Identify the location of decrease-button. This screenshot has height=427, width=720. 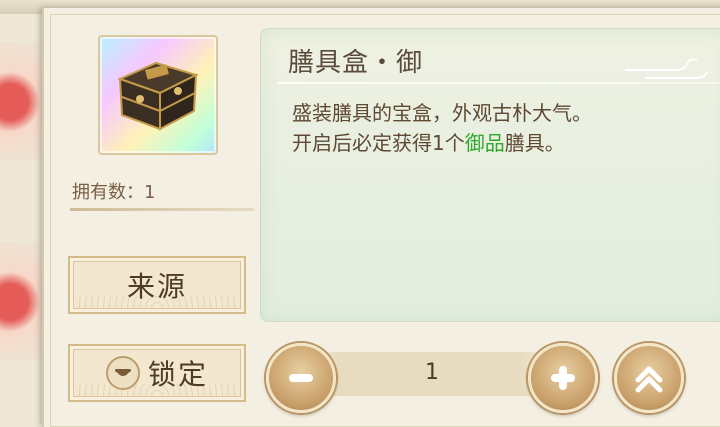
(301, 378).